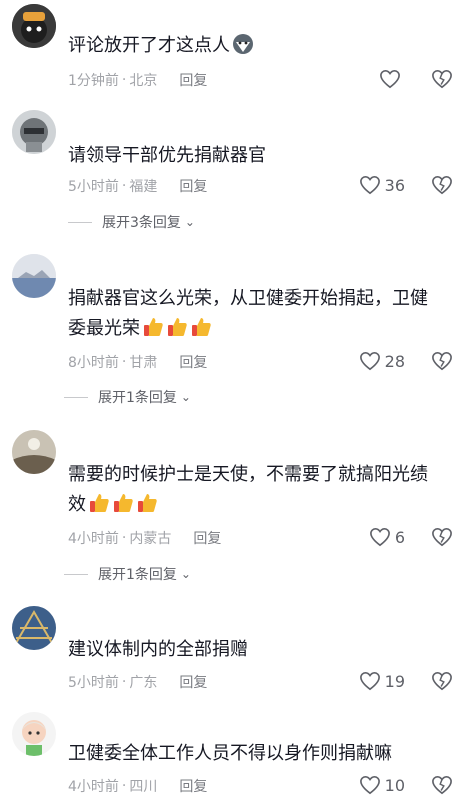 This screenshot has width=467, height=800. Describe the element at coordinates (230, 753) in the screenshot. I see `comment-text: 卫健委全体工作人员不得以身作则捐献嘛` at that location.